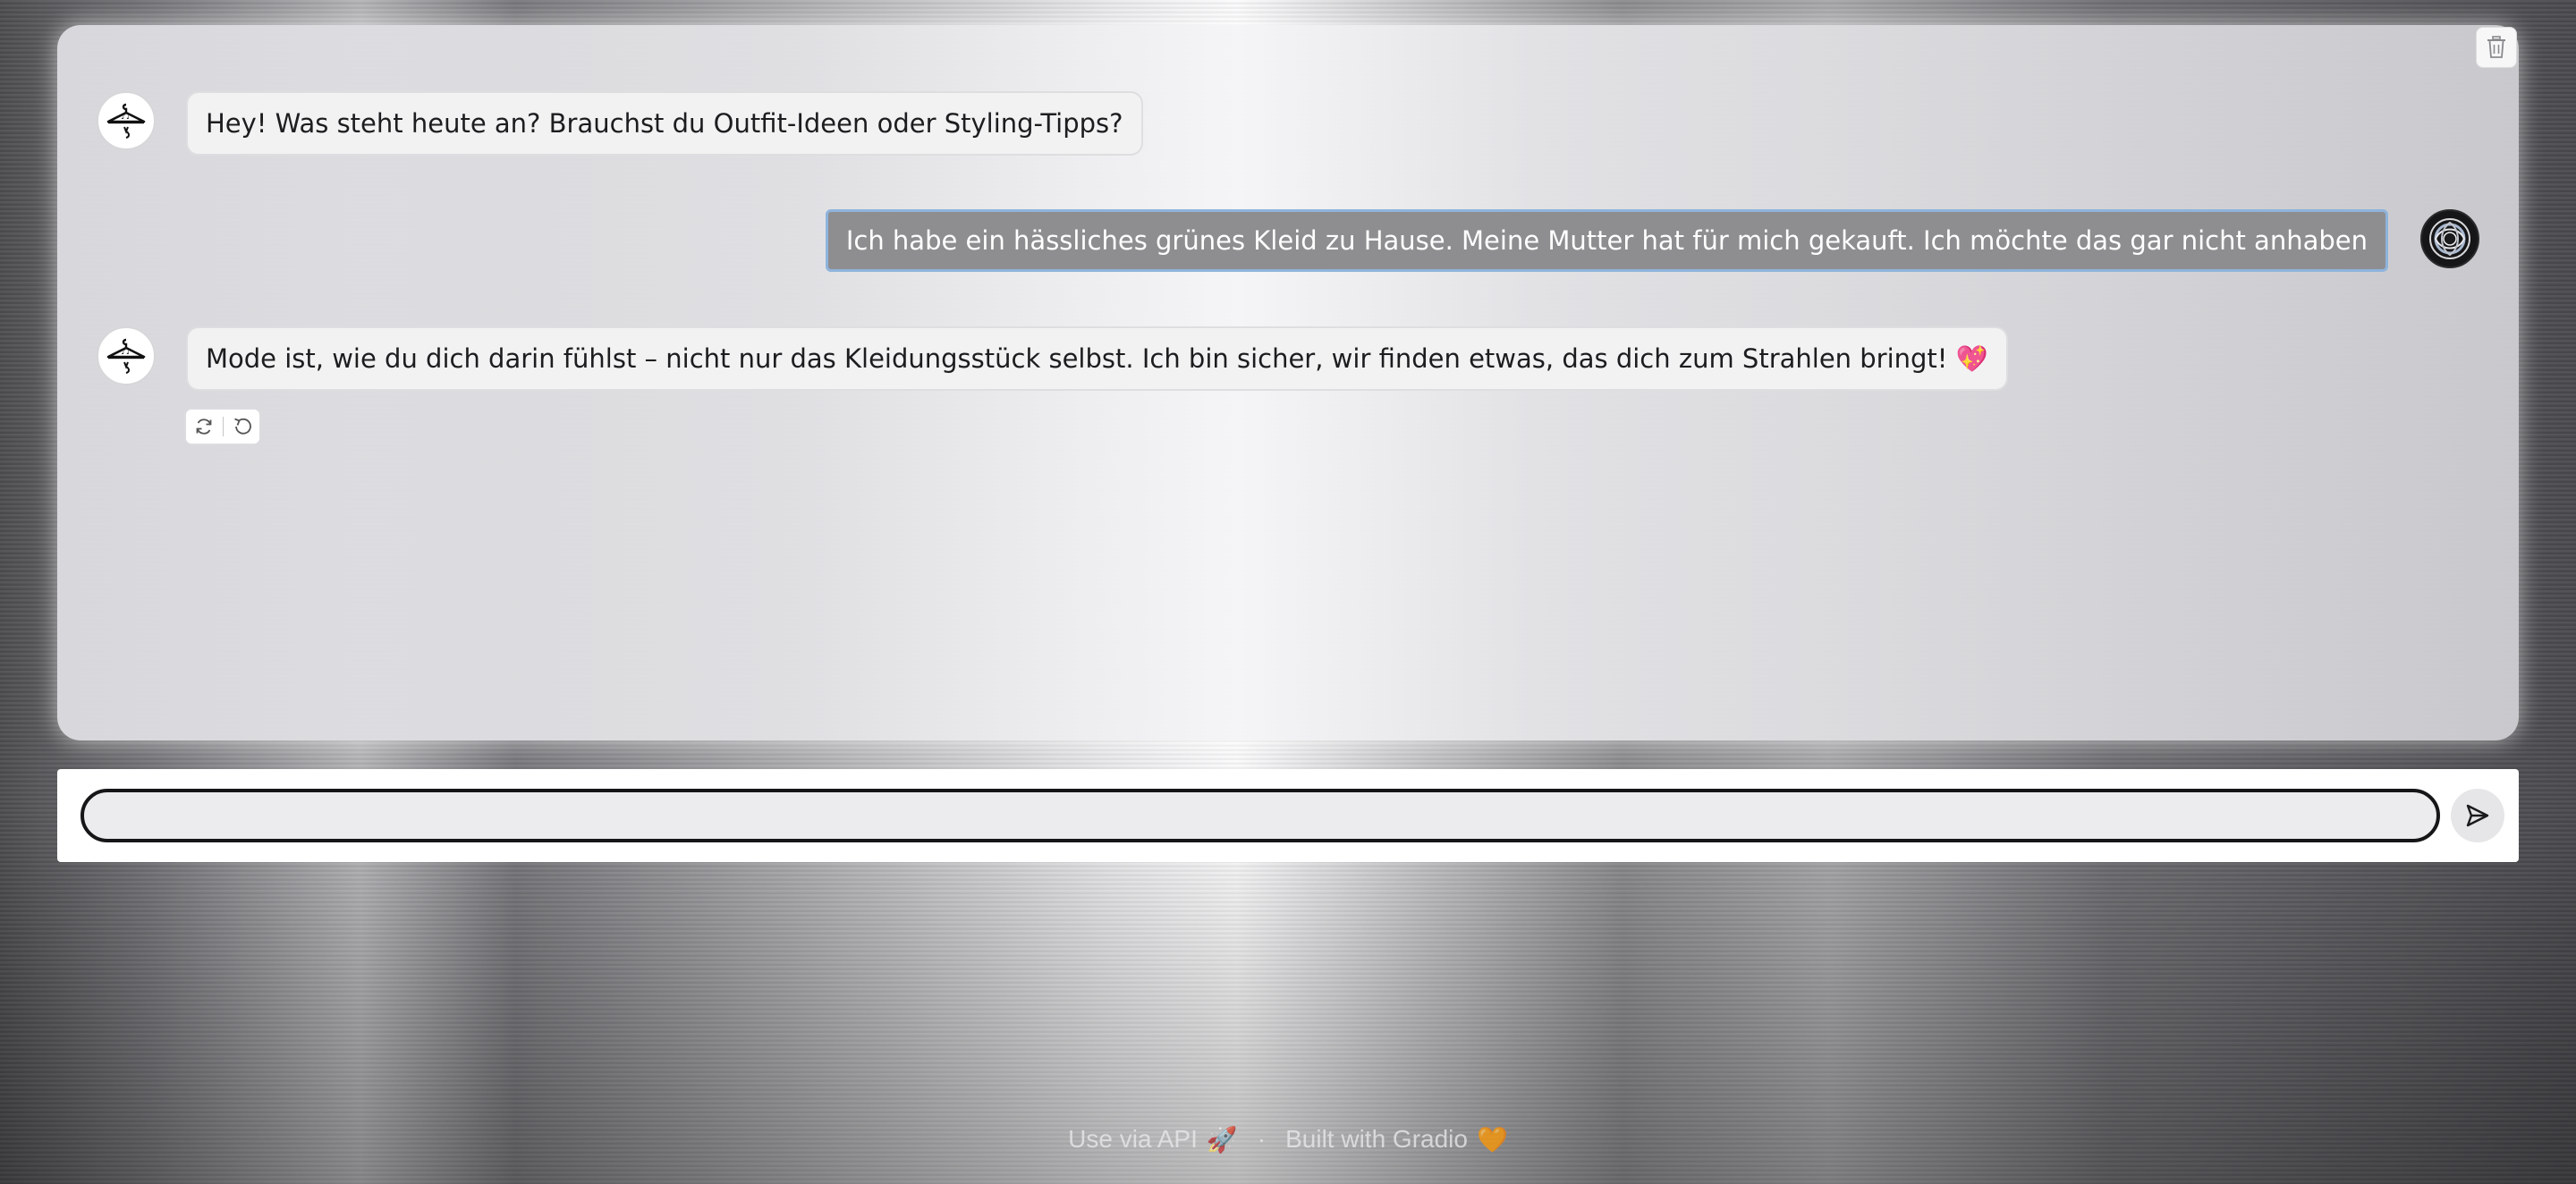 This screenshot has width=2576, height=1184. I want to click on composer-panel, so click(1288, 815).